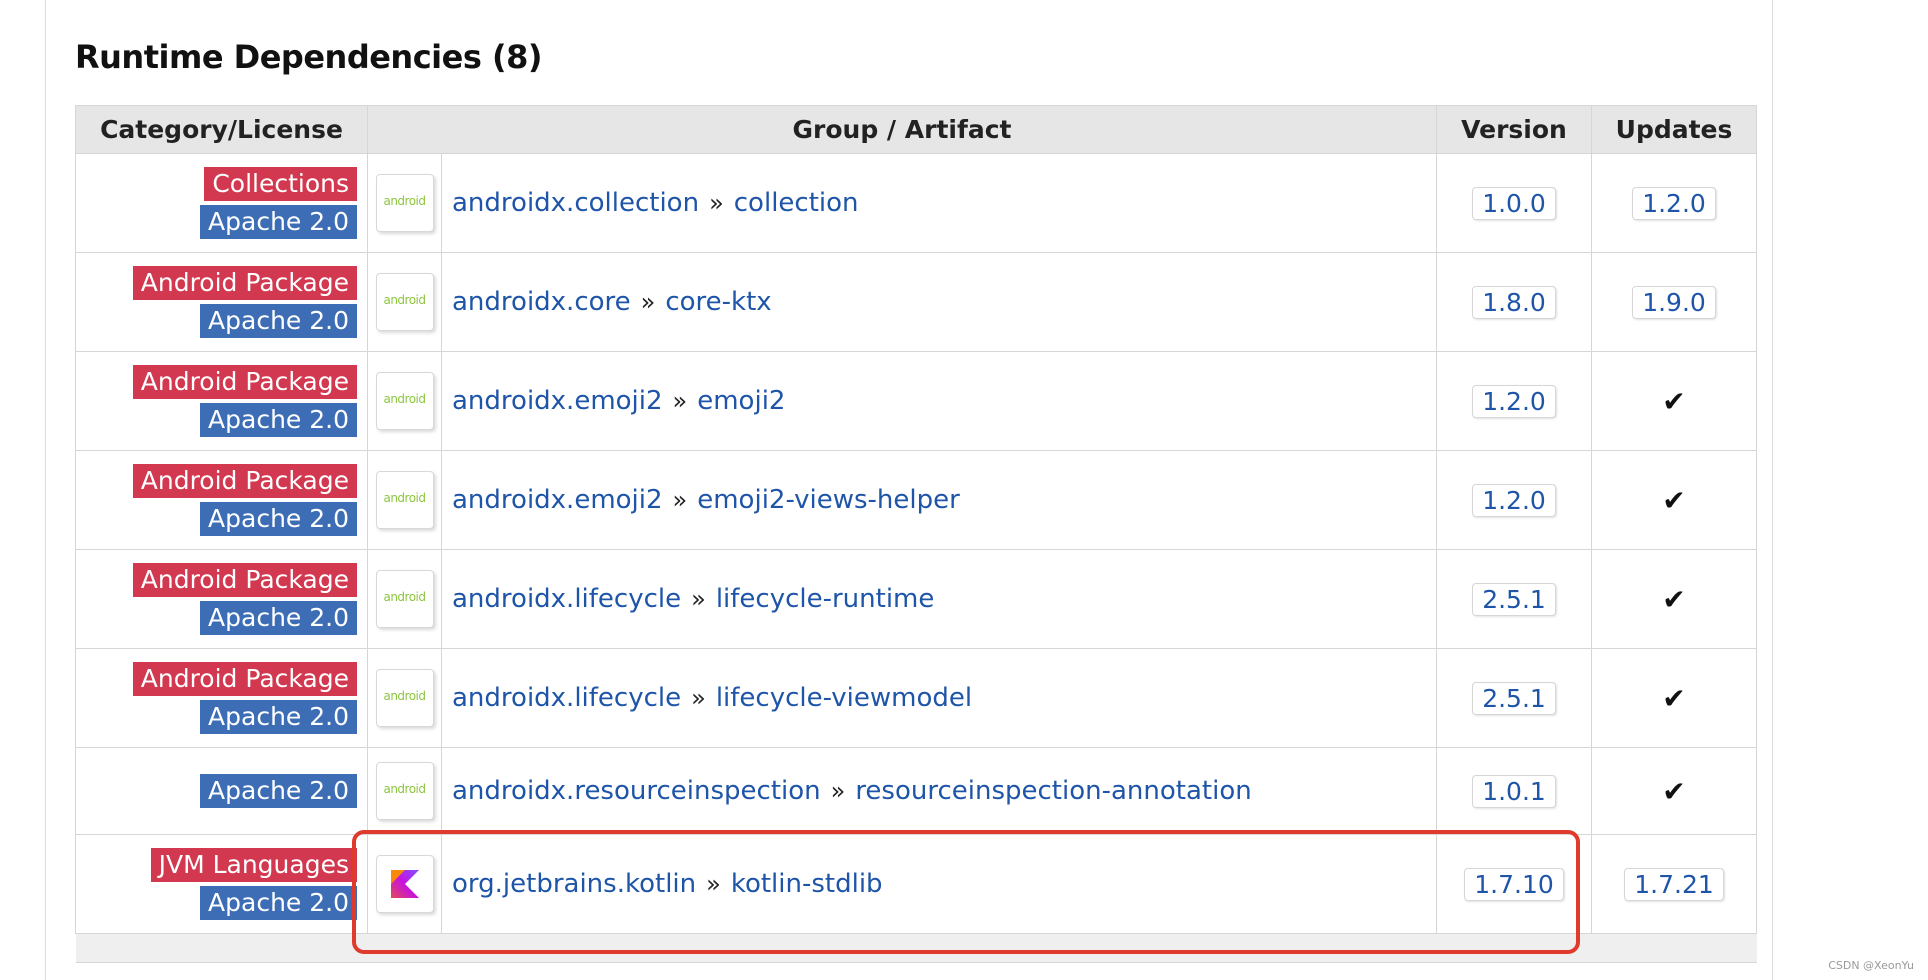 The height and width of the screenshot is (980, 1928). I want to click on column-header-category: Category/License, so click(221, 129).